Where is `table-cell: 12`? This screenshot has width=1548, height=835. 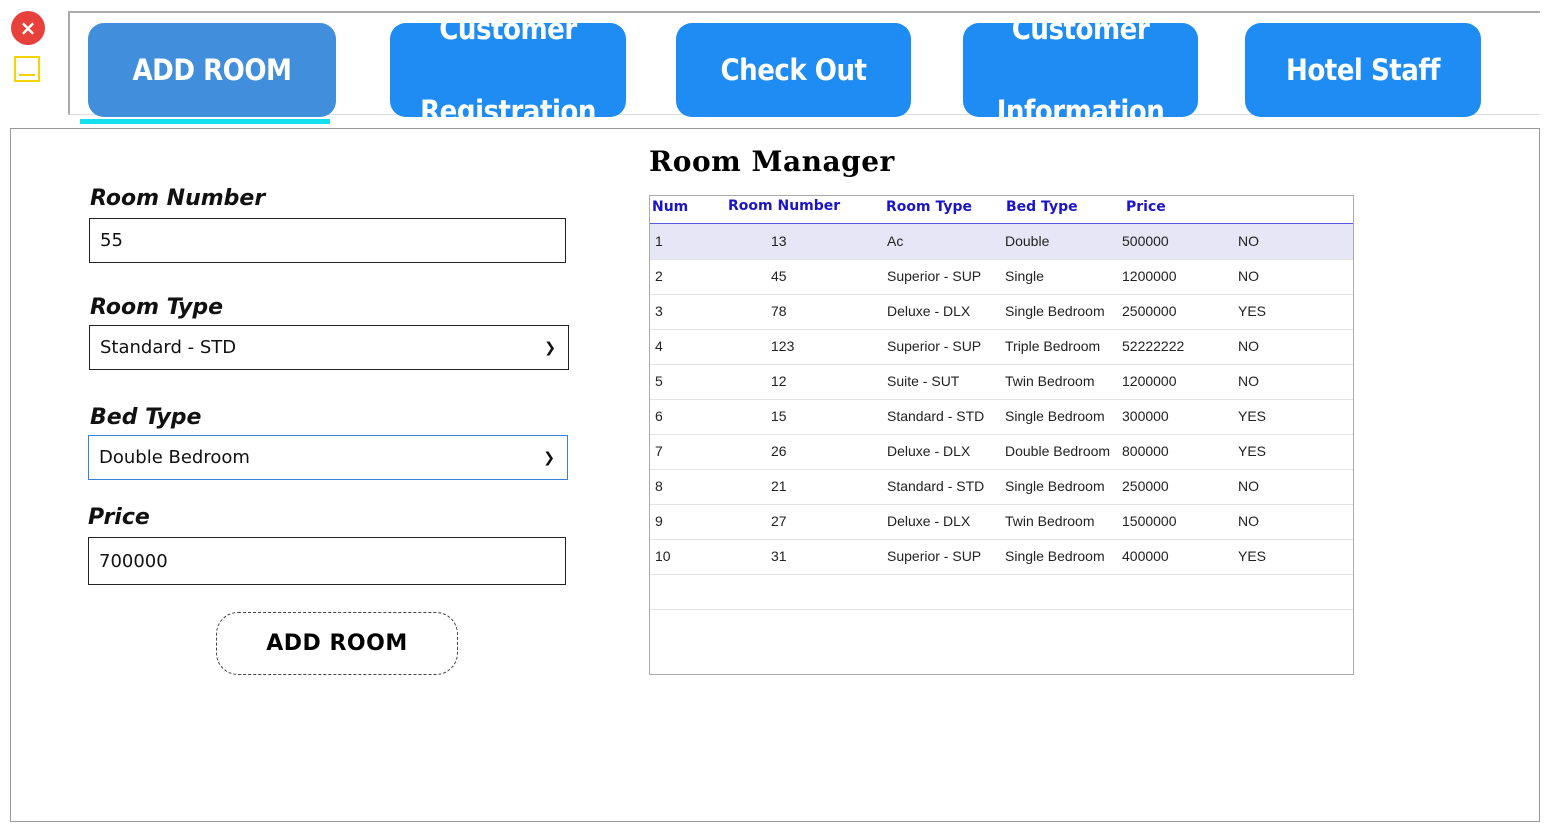
table-cell: 12 is located at coordinates (779, 381).